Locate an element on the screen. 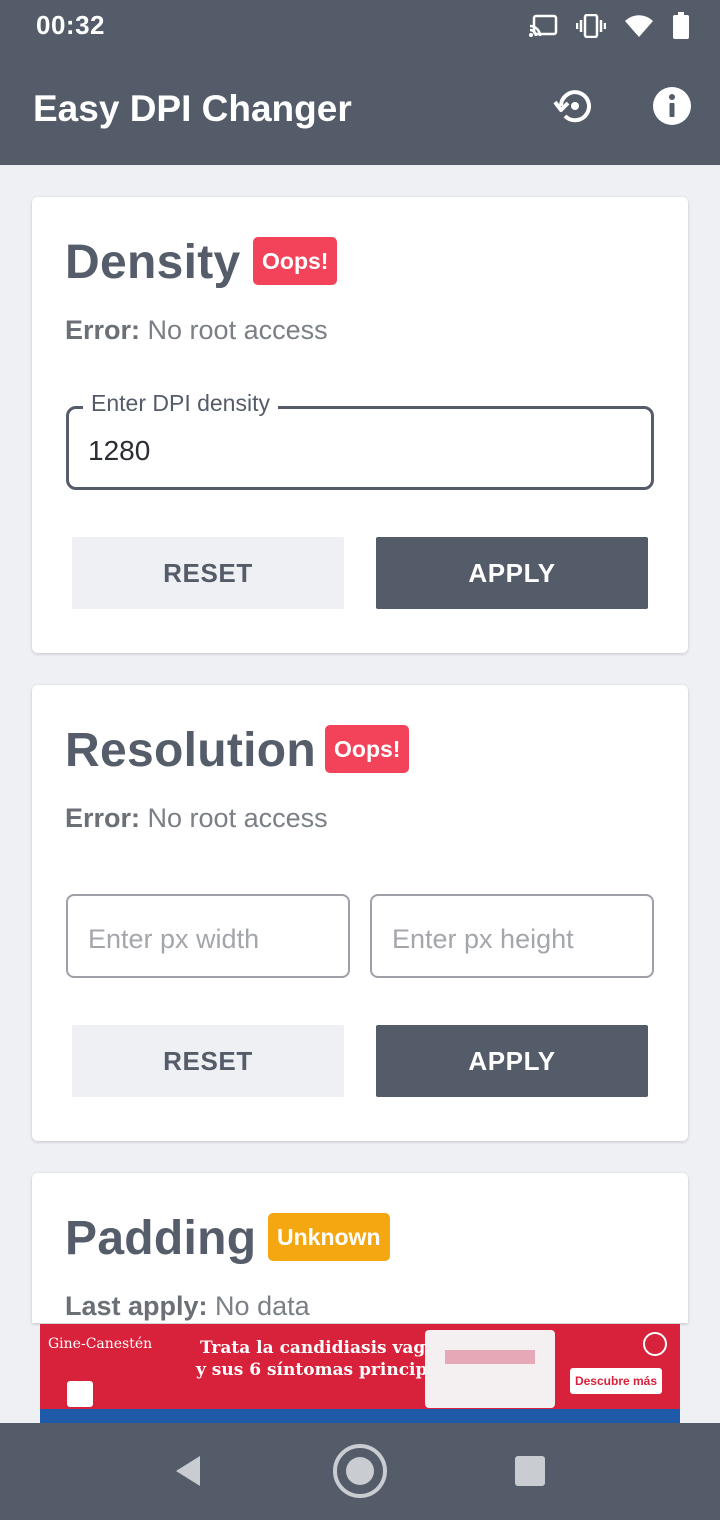  width-input: Enter px width is located at coordinates (208, 936).